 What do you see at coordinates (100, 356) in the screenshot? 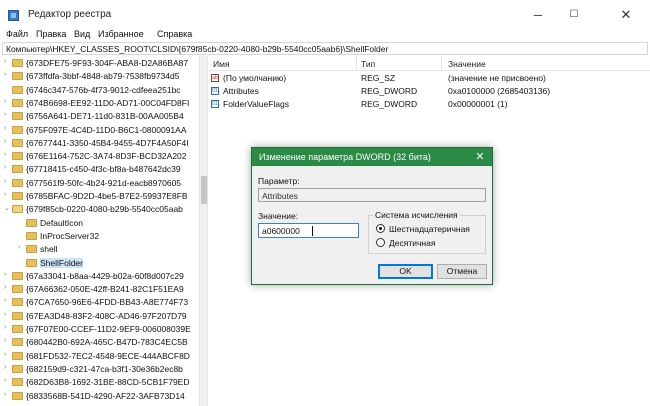
I see `tree-item: › {681FD532-7EC2-4548-9ECE-444ABCF8D` at bounding box center [100, 356].